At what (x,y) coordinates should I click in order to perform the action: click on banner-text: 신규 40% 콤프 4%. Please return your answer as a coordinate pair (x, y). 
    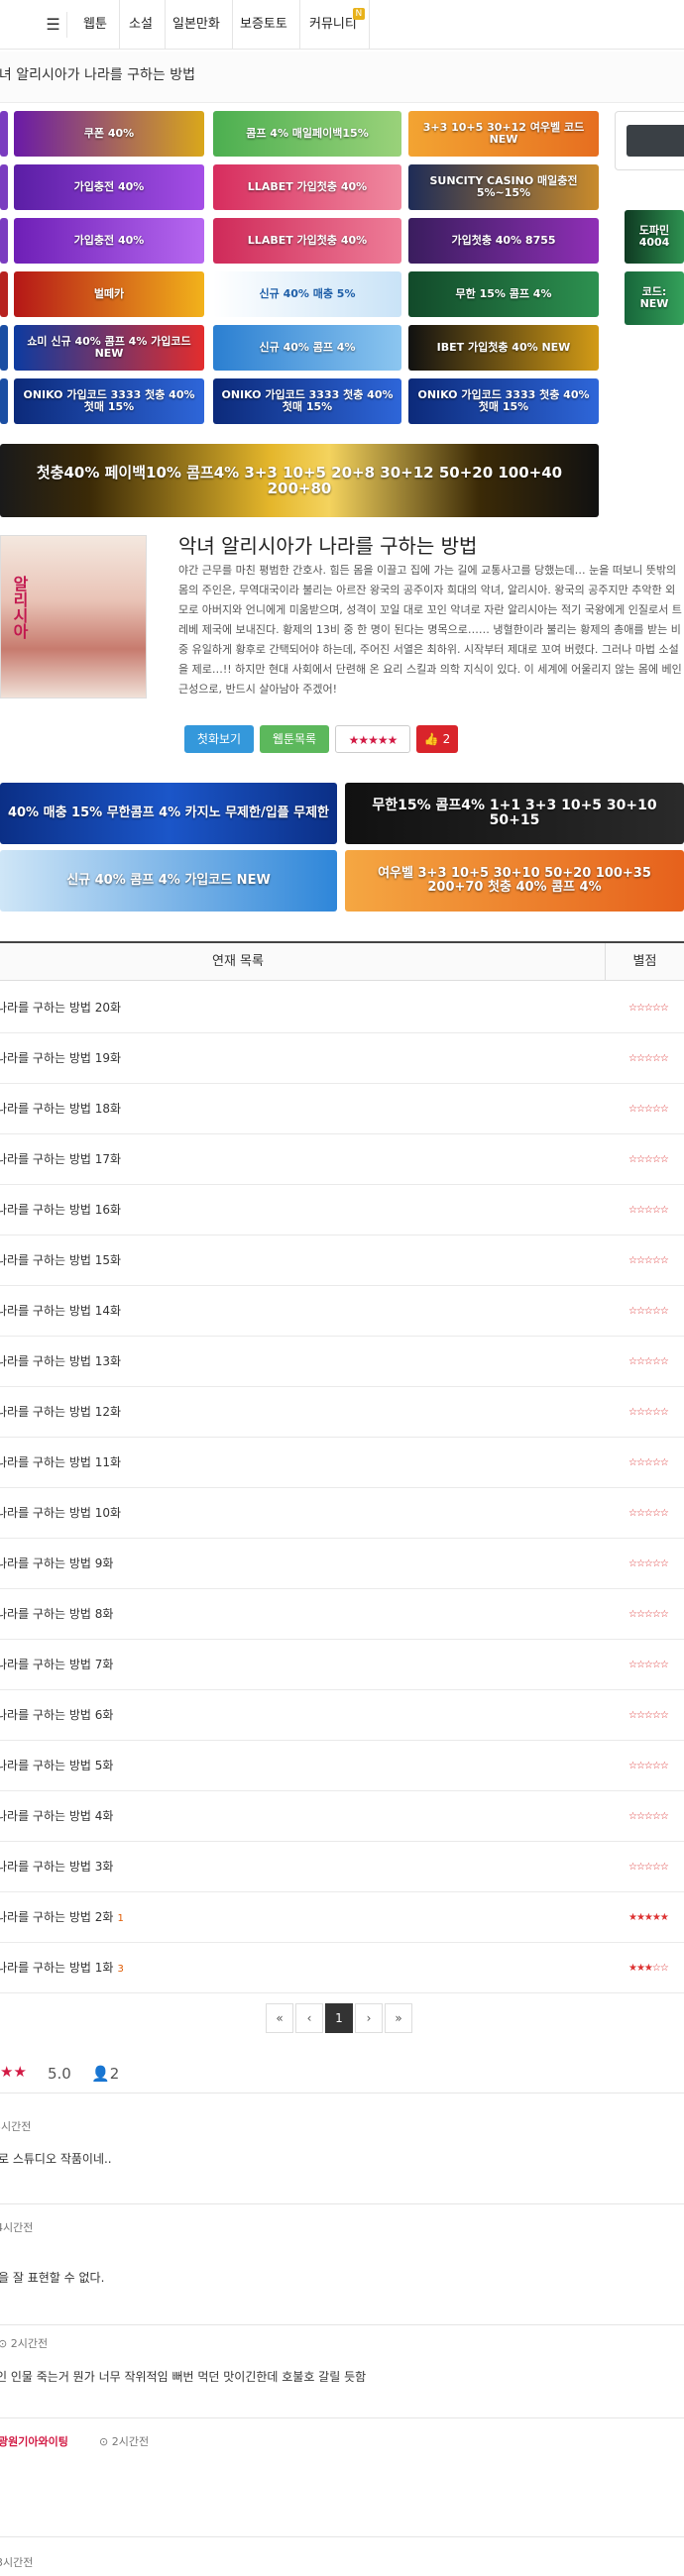
    Looking at the image, I should click on (308, 347).